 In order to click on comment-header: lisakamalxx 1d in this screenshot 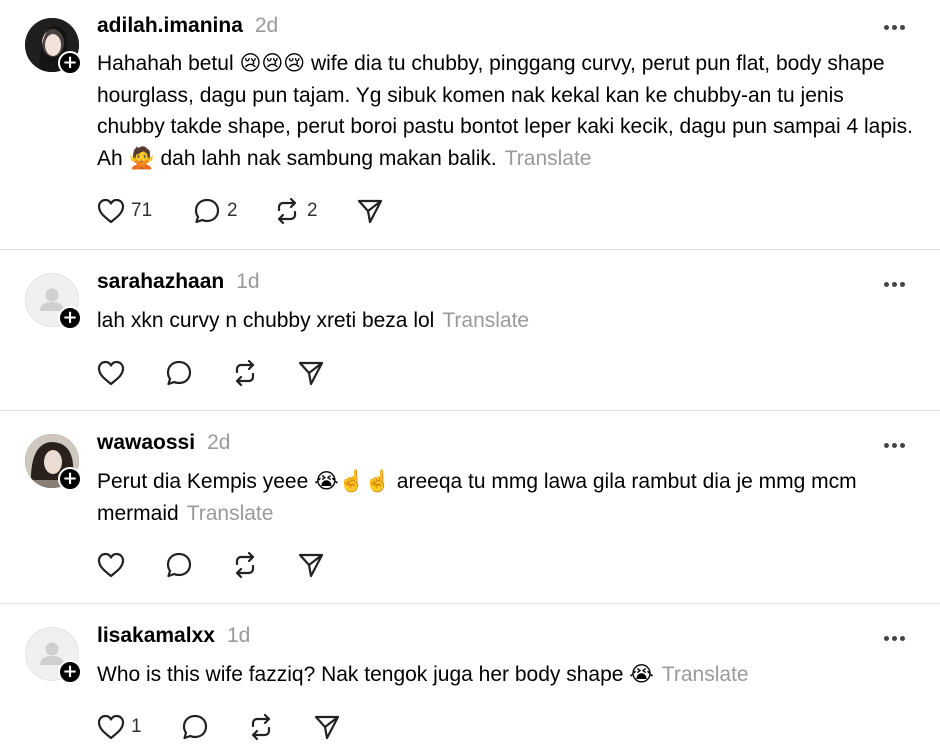, I will do `click(173, 639)`.